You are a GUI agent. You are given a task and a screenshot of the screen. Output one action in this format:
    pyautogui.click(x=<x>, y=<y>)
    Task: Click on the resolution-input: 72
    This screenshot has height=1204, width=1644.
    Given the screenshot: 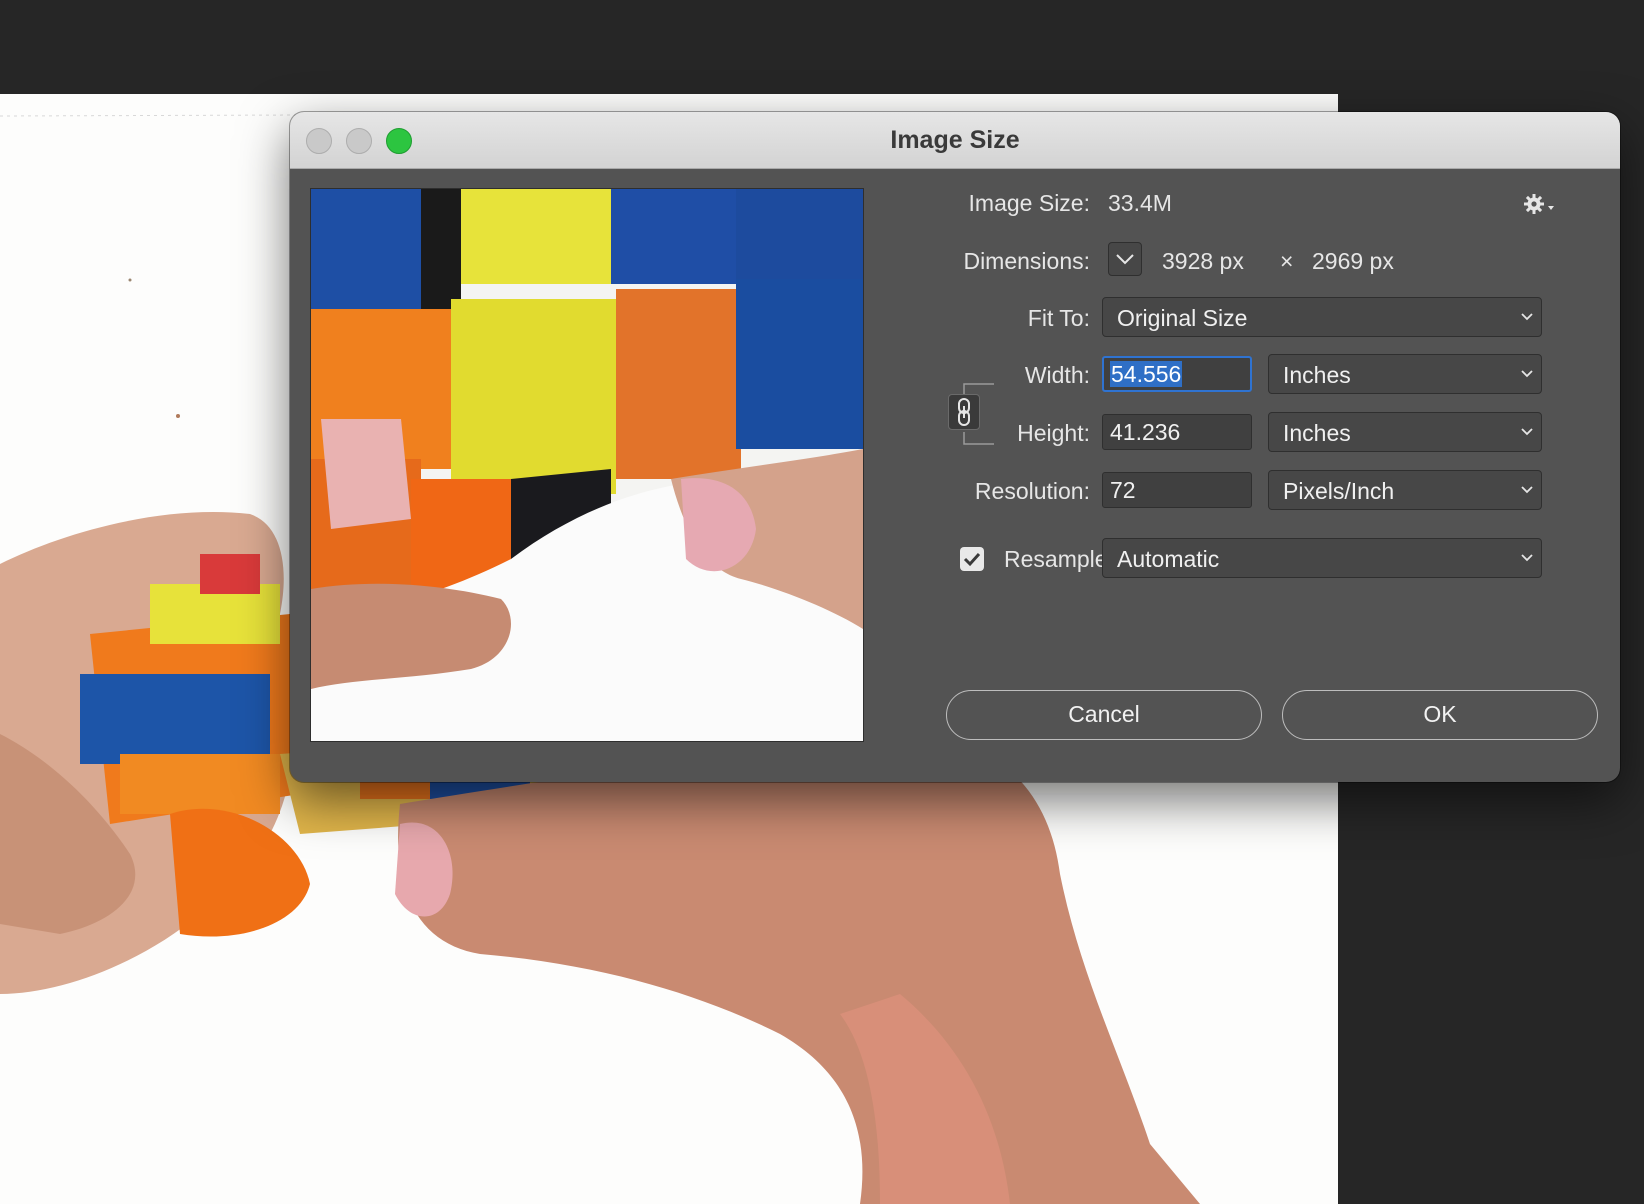 What is the action you would take?
    pyautogui.click(x=1177, y=490)
    